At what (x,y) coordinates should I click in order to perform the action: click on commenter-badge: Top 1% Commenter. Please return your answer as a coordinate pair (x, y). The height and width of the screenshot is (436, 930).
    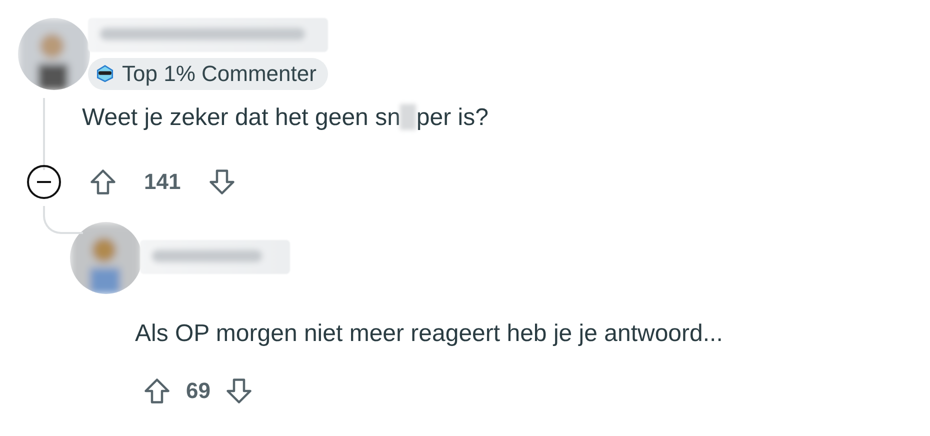
    Looking at the image, I should click on (208, 74).